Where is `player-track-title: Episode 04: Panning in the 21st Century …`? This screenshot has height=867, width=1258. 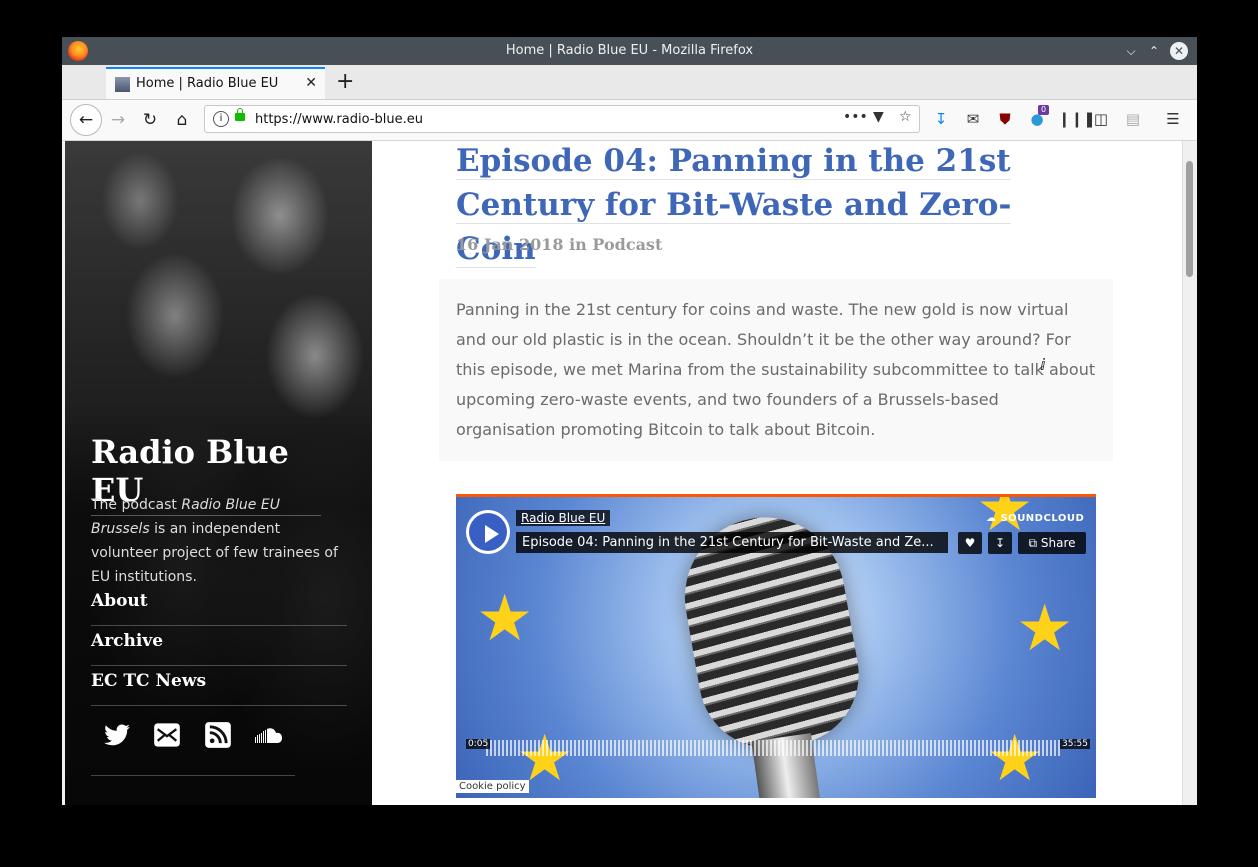
player-track-title: Episode 04: Panning in the 21st Century … is located at coordinates (732, 542).